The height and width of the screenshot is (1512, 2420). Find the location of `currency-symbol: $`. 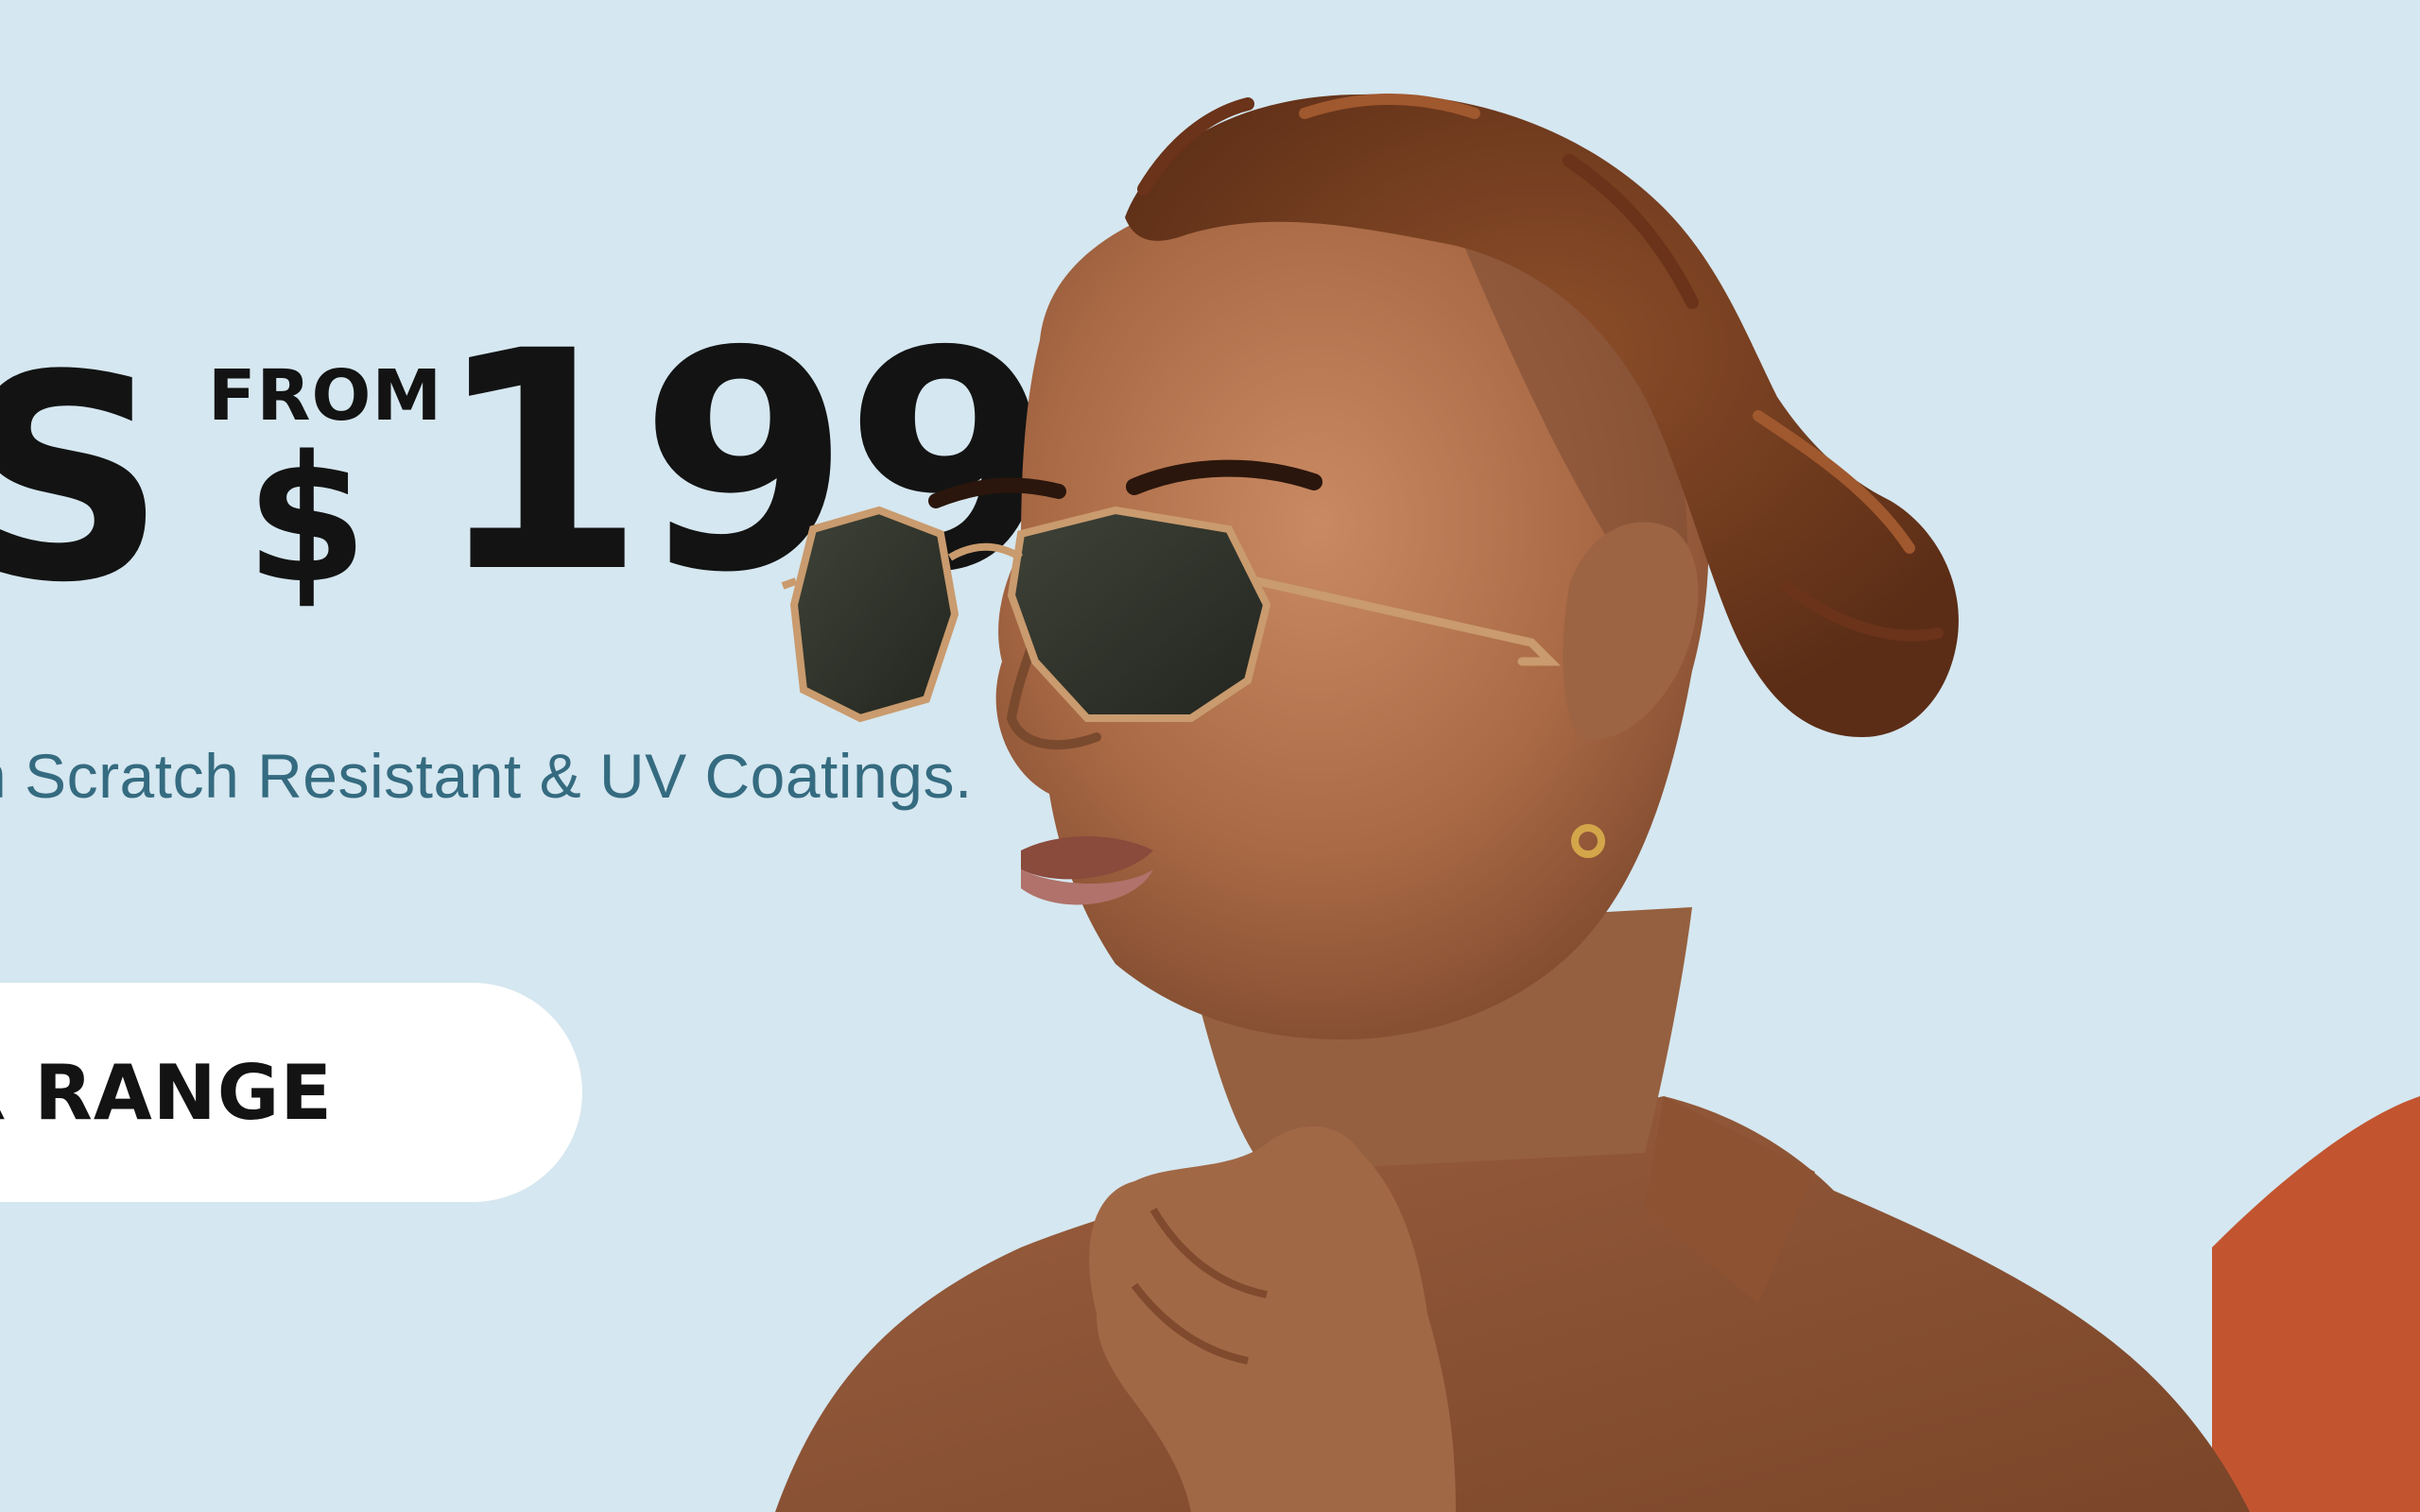

currency-symbol: $ is located at coordinates (307, 520).